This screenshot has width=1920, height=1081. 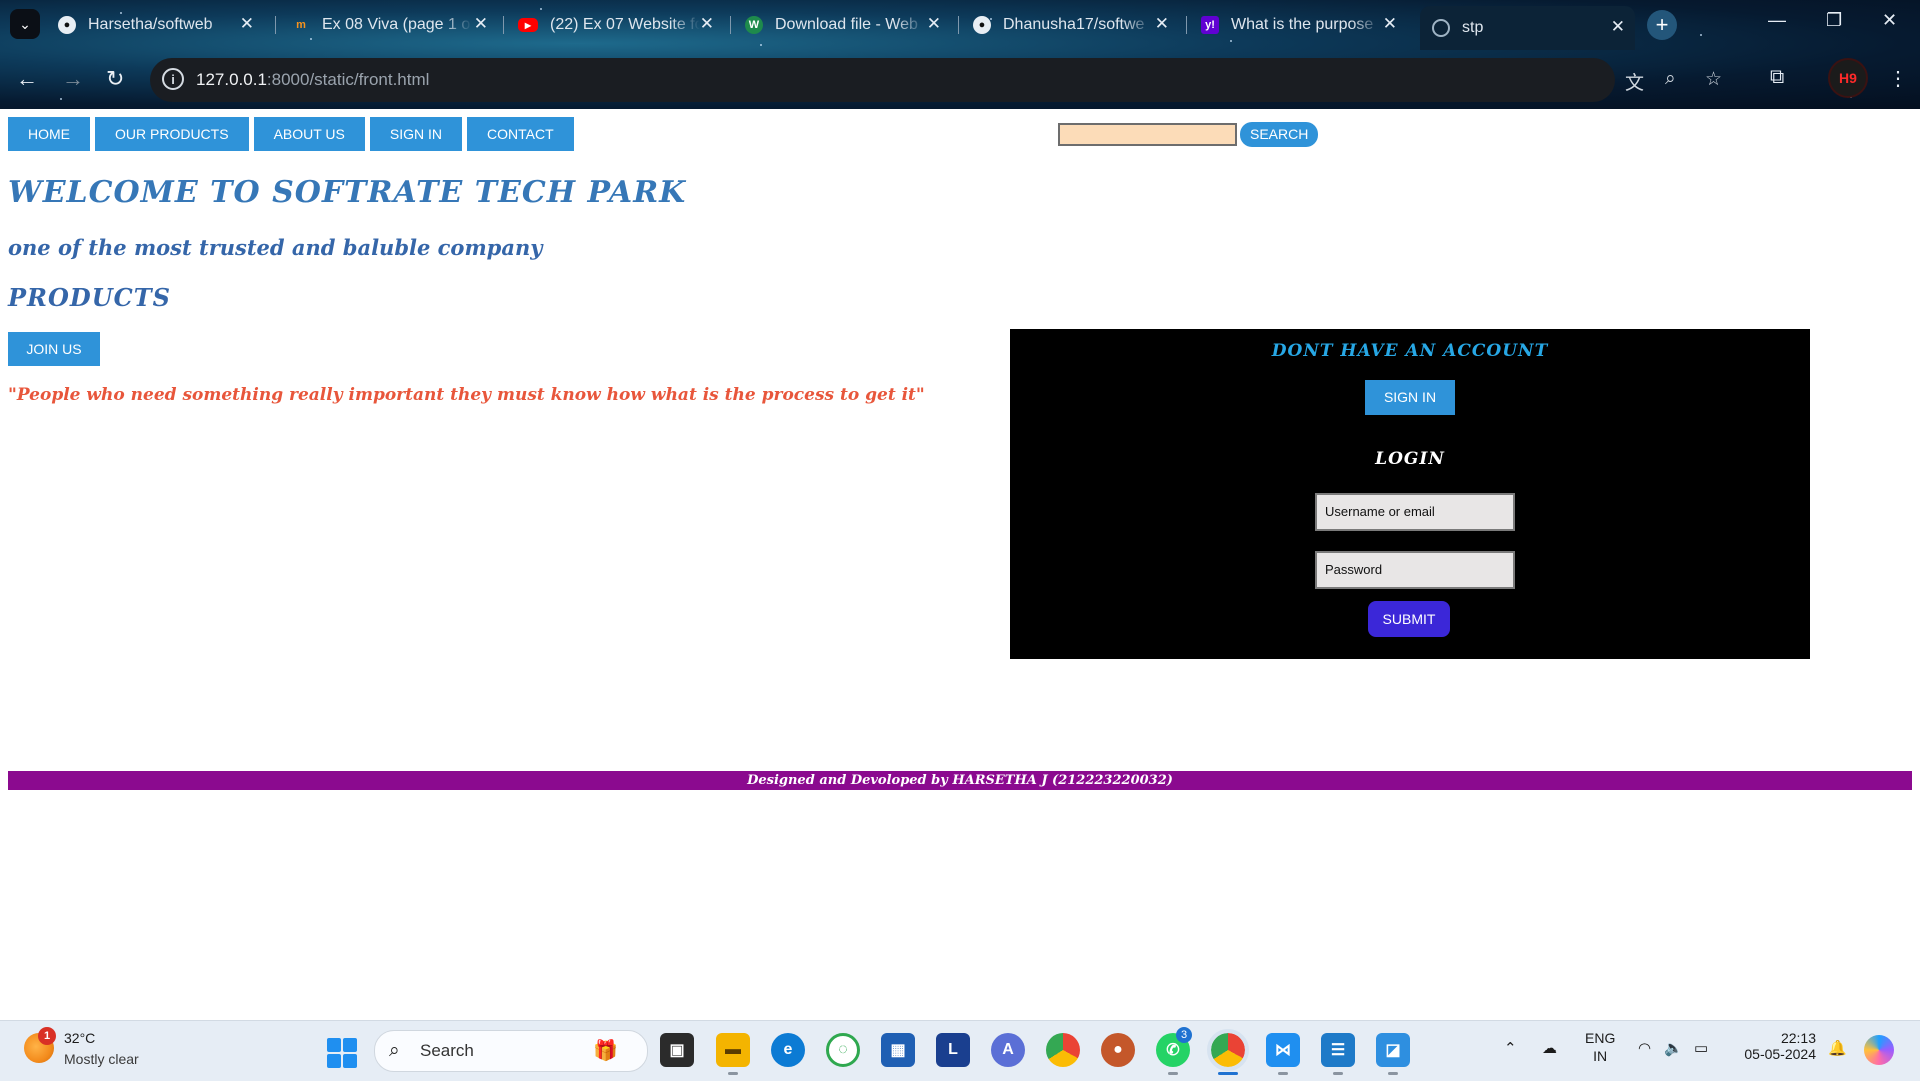 I want to click on nav-home: HOME, so click(x=49, y=134).